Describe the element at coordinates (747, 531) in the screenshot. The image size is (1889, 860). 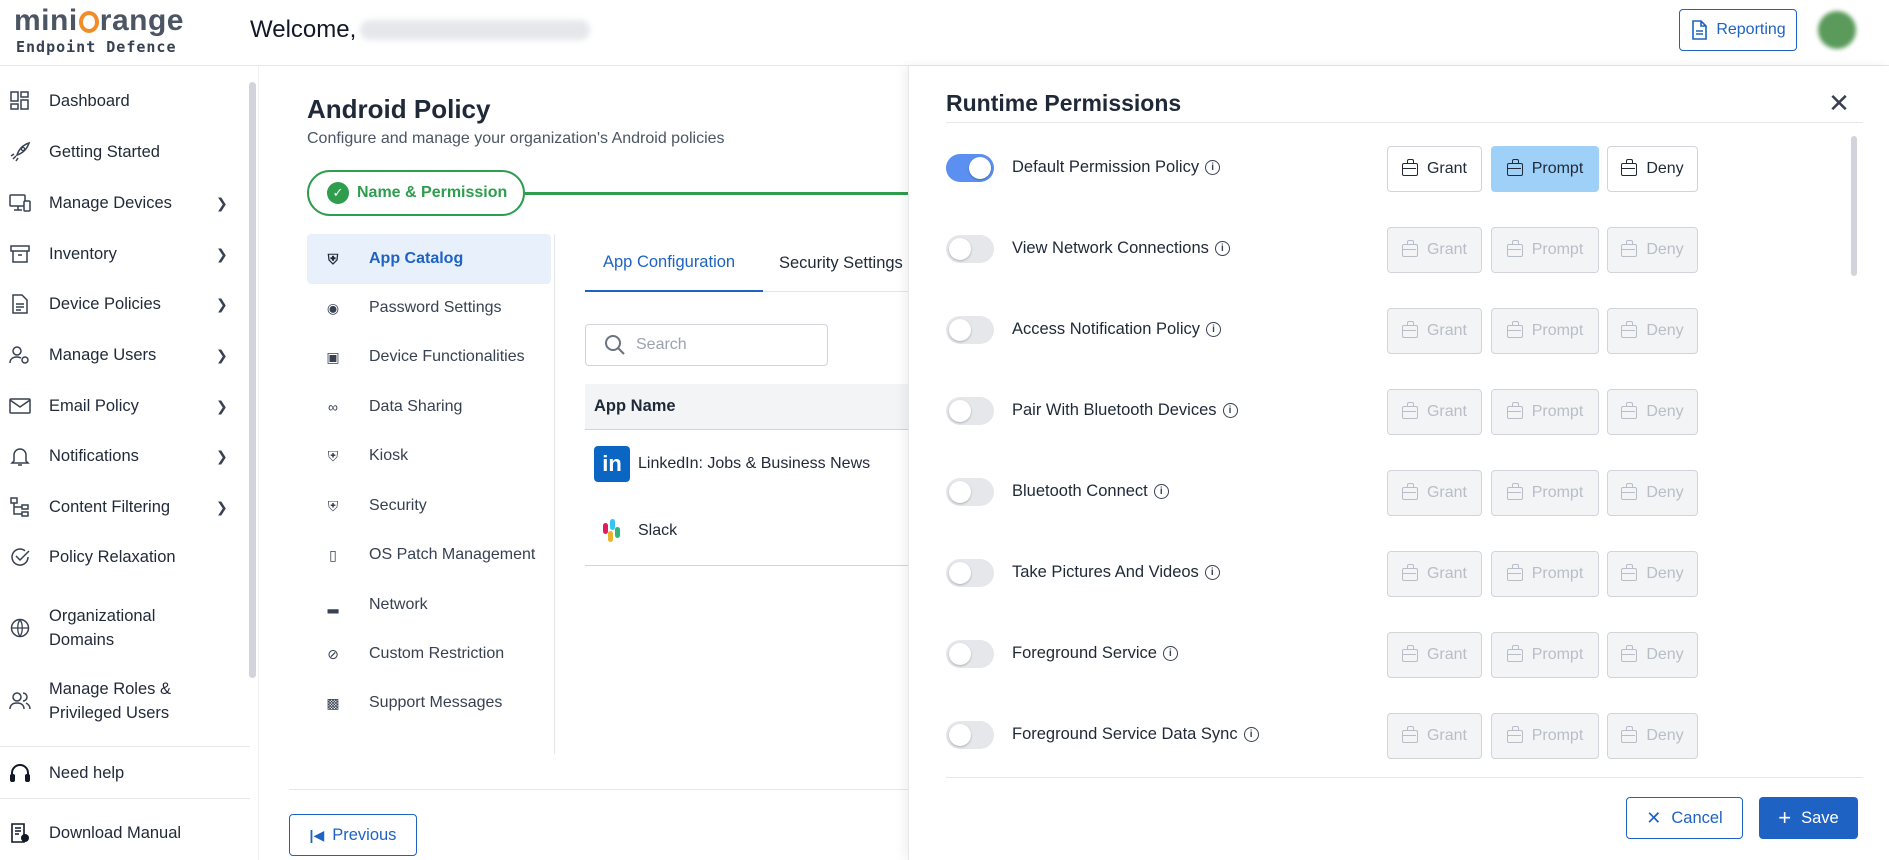
I see `table-row: Slack` at that location.